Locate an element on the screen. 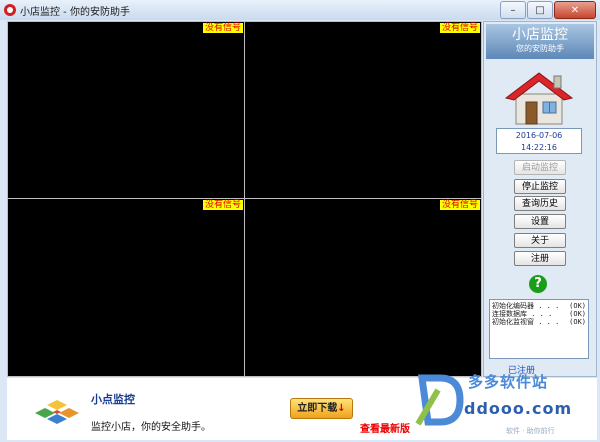 This screenshot has height=442, width=600. house-icon is located at coordinates (539, 98).